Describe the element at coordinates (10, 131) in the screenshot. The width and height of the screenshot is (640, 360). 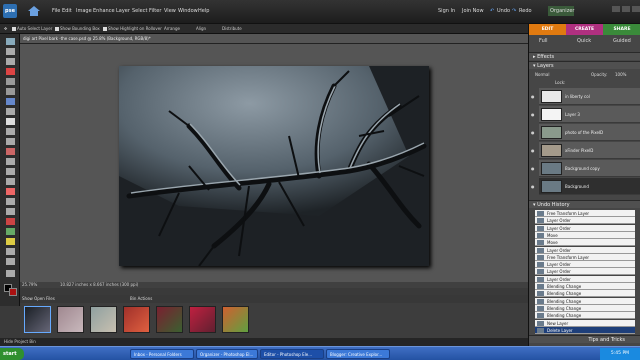
I see `crop-tool-icon` at that location.